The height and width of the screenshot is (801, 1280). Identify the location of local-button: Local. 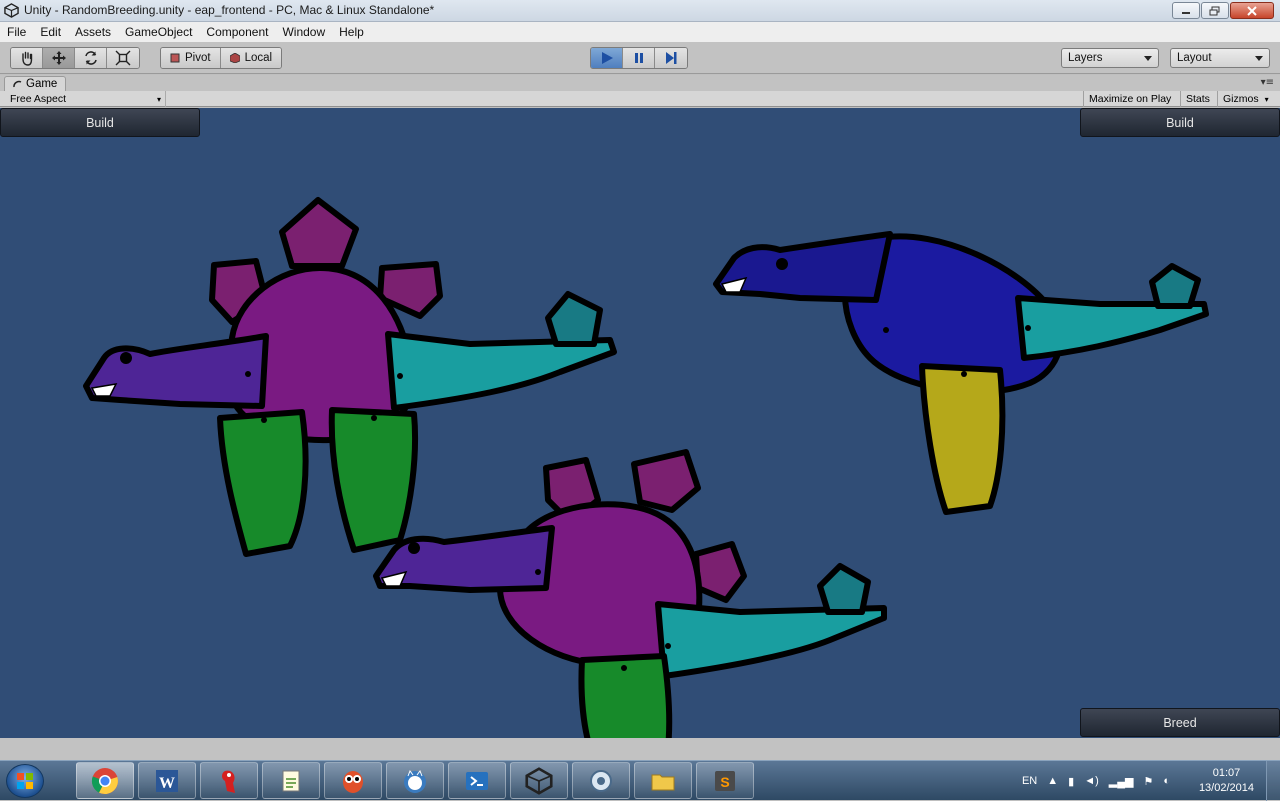
(251, 58).